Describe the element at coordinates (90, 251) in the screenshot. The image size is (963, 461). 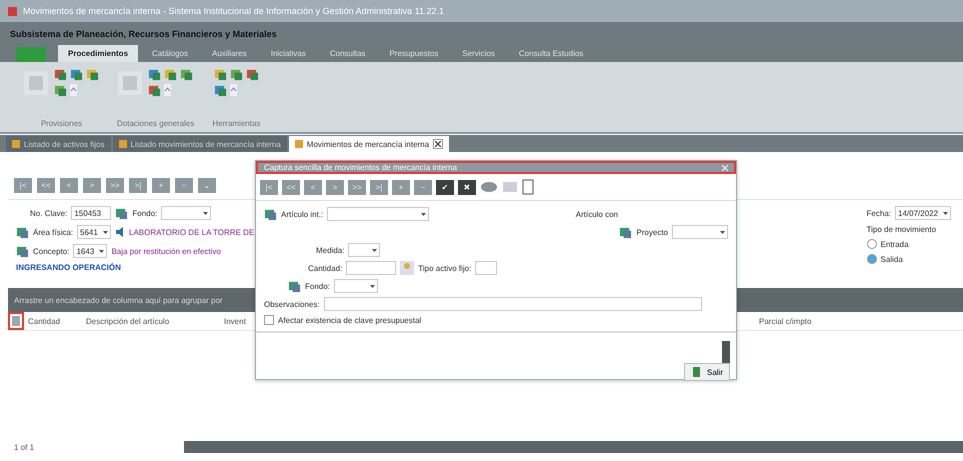
I see `dropdown-field: 1643` at that location.